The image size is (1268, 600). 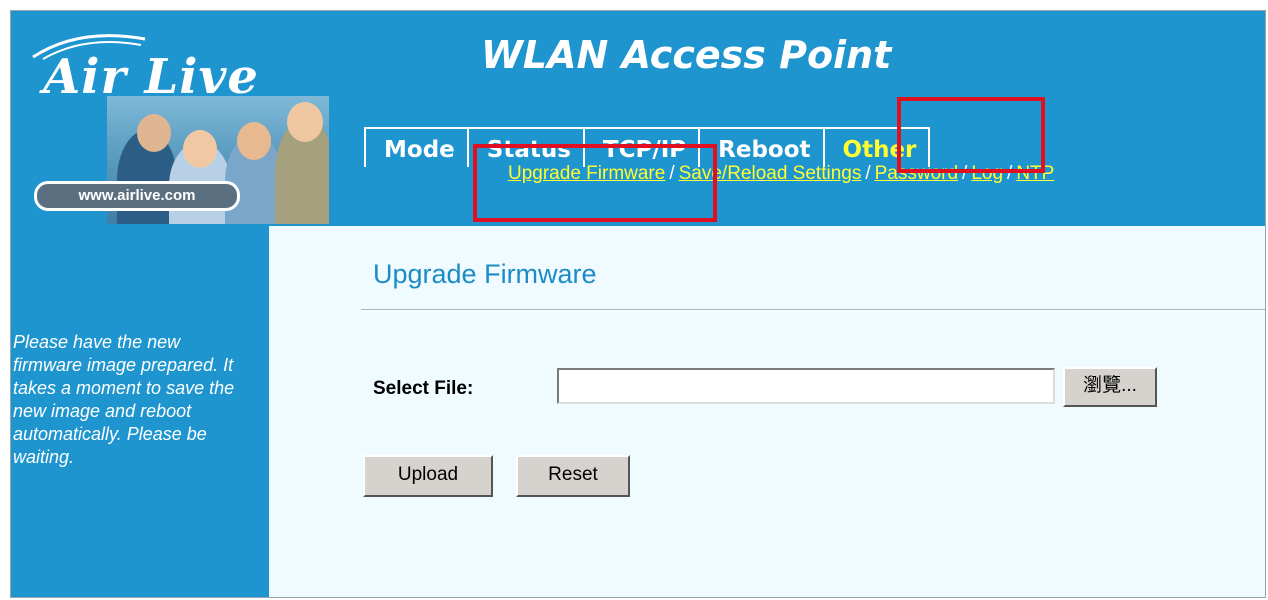 I want to click on file-path-input, so click(x=806, y=386).